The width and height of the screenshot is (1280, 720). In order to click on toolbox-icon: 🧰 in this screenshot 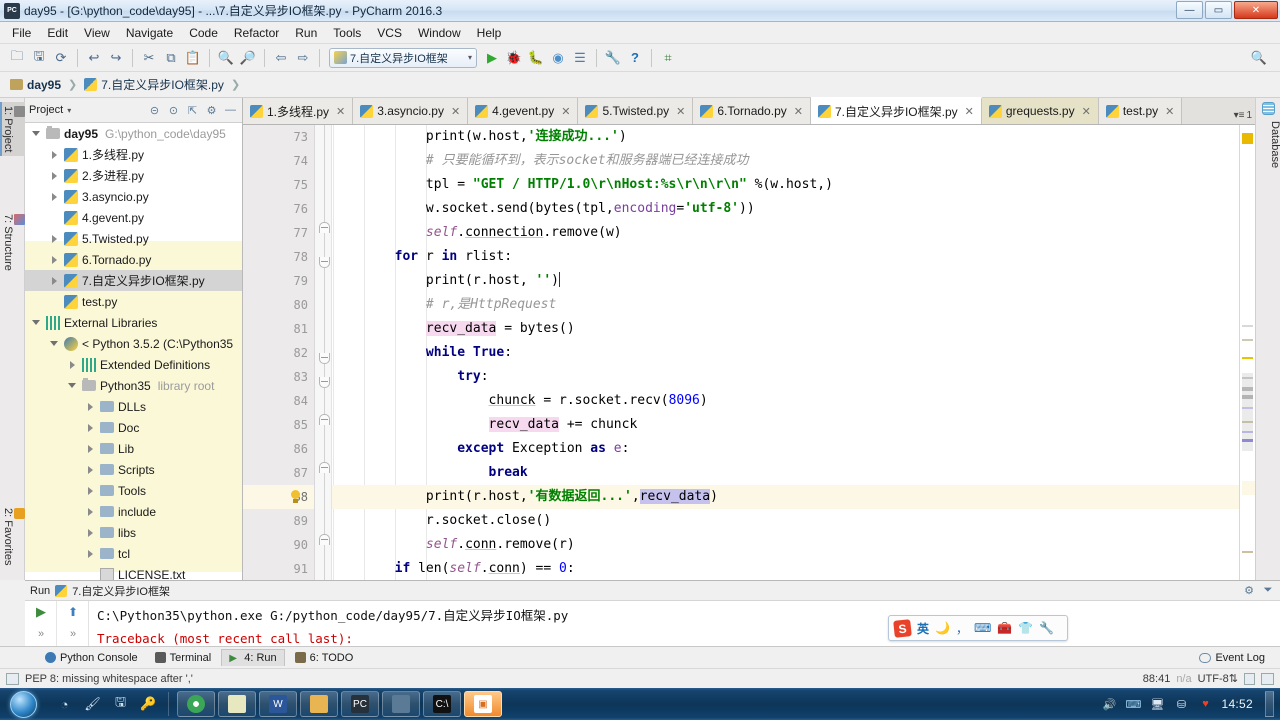, I will do `click(1004, 628)`.